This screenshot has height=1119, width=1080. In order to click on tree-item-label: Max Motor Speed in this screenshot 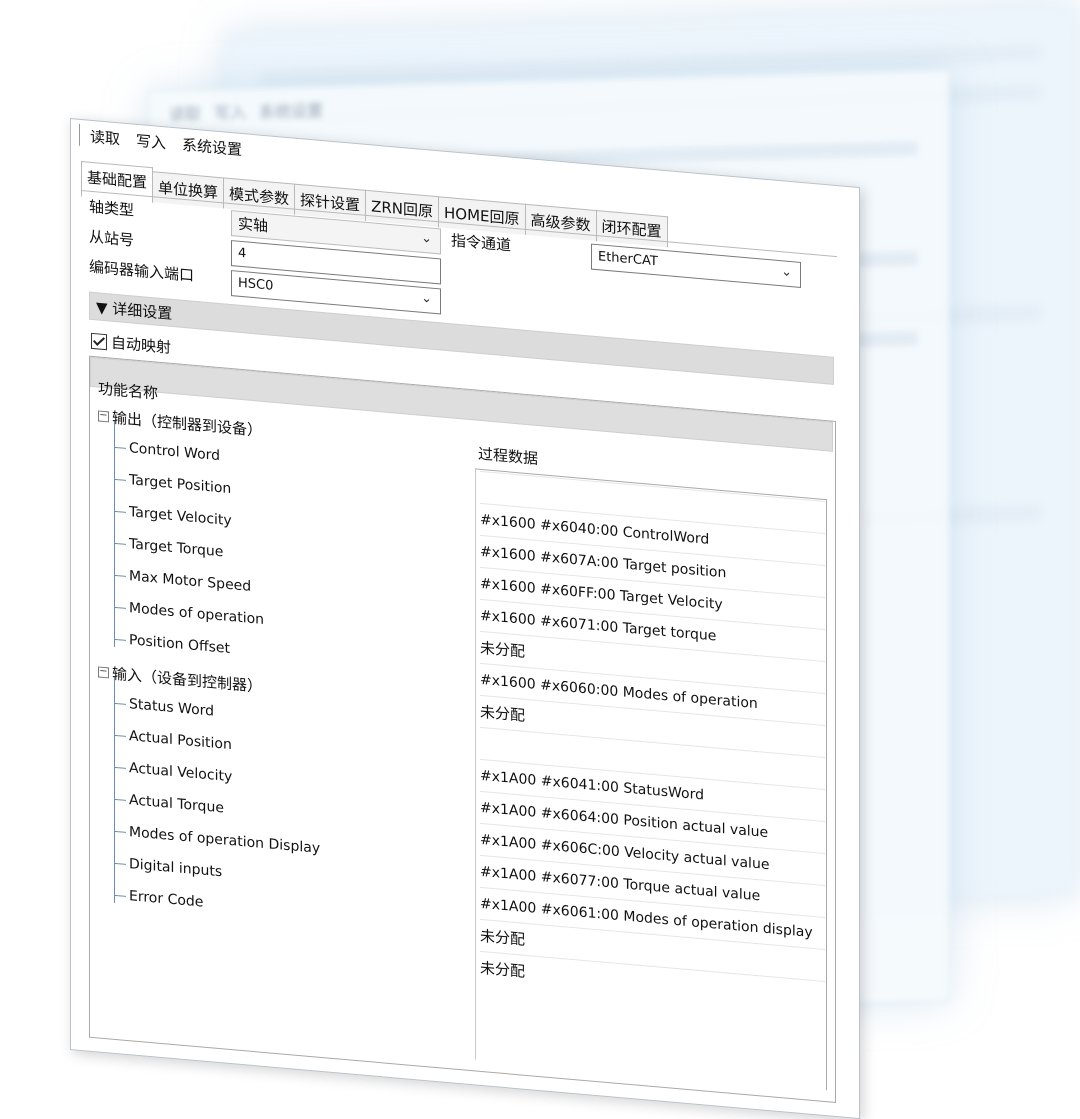, I will do `click(190, 581)`.